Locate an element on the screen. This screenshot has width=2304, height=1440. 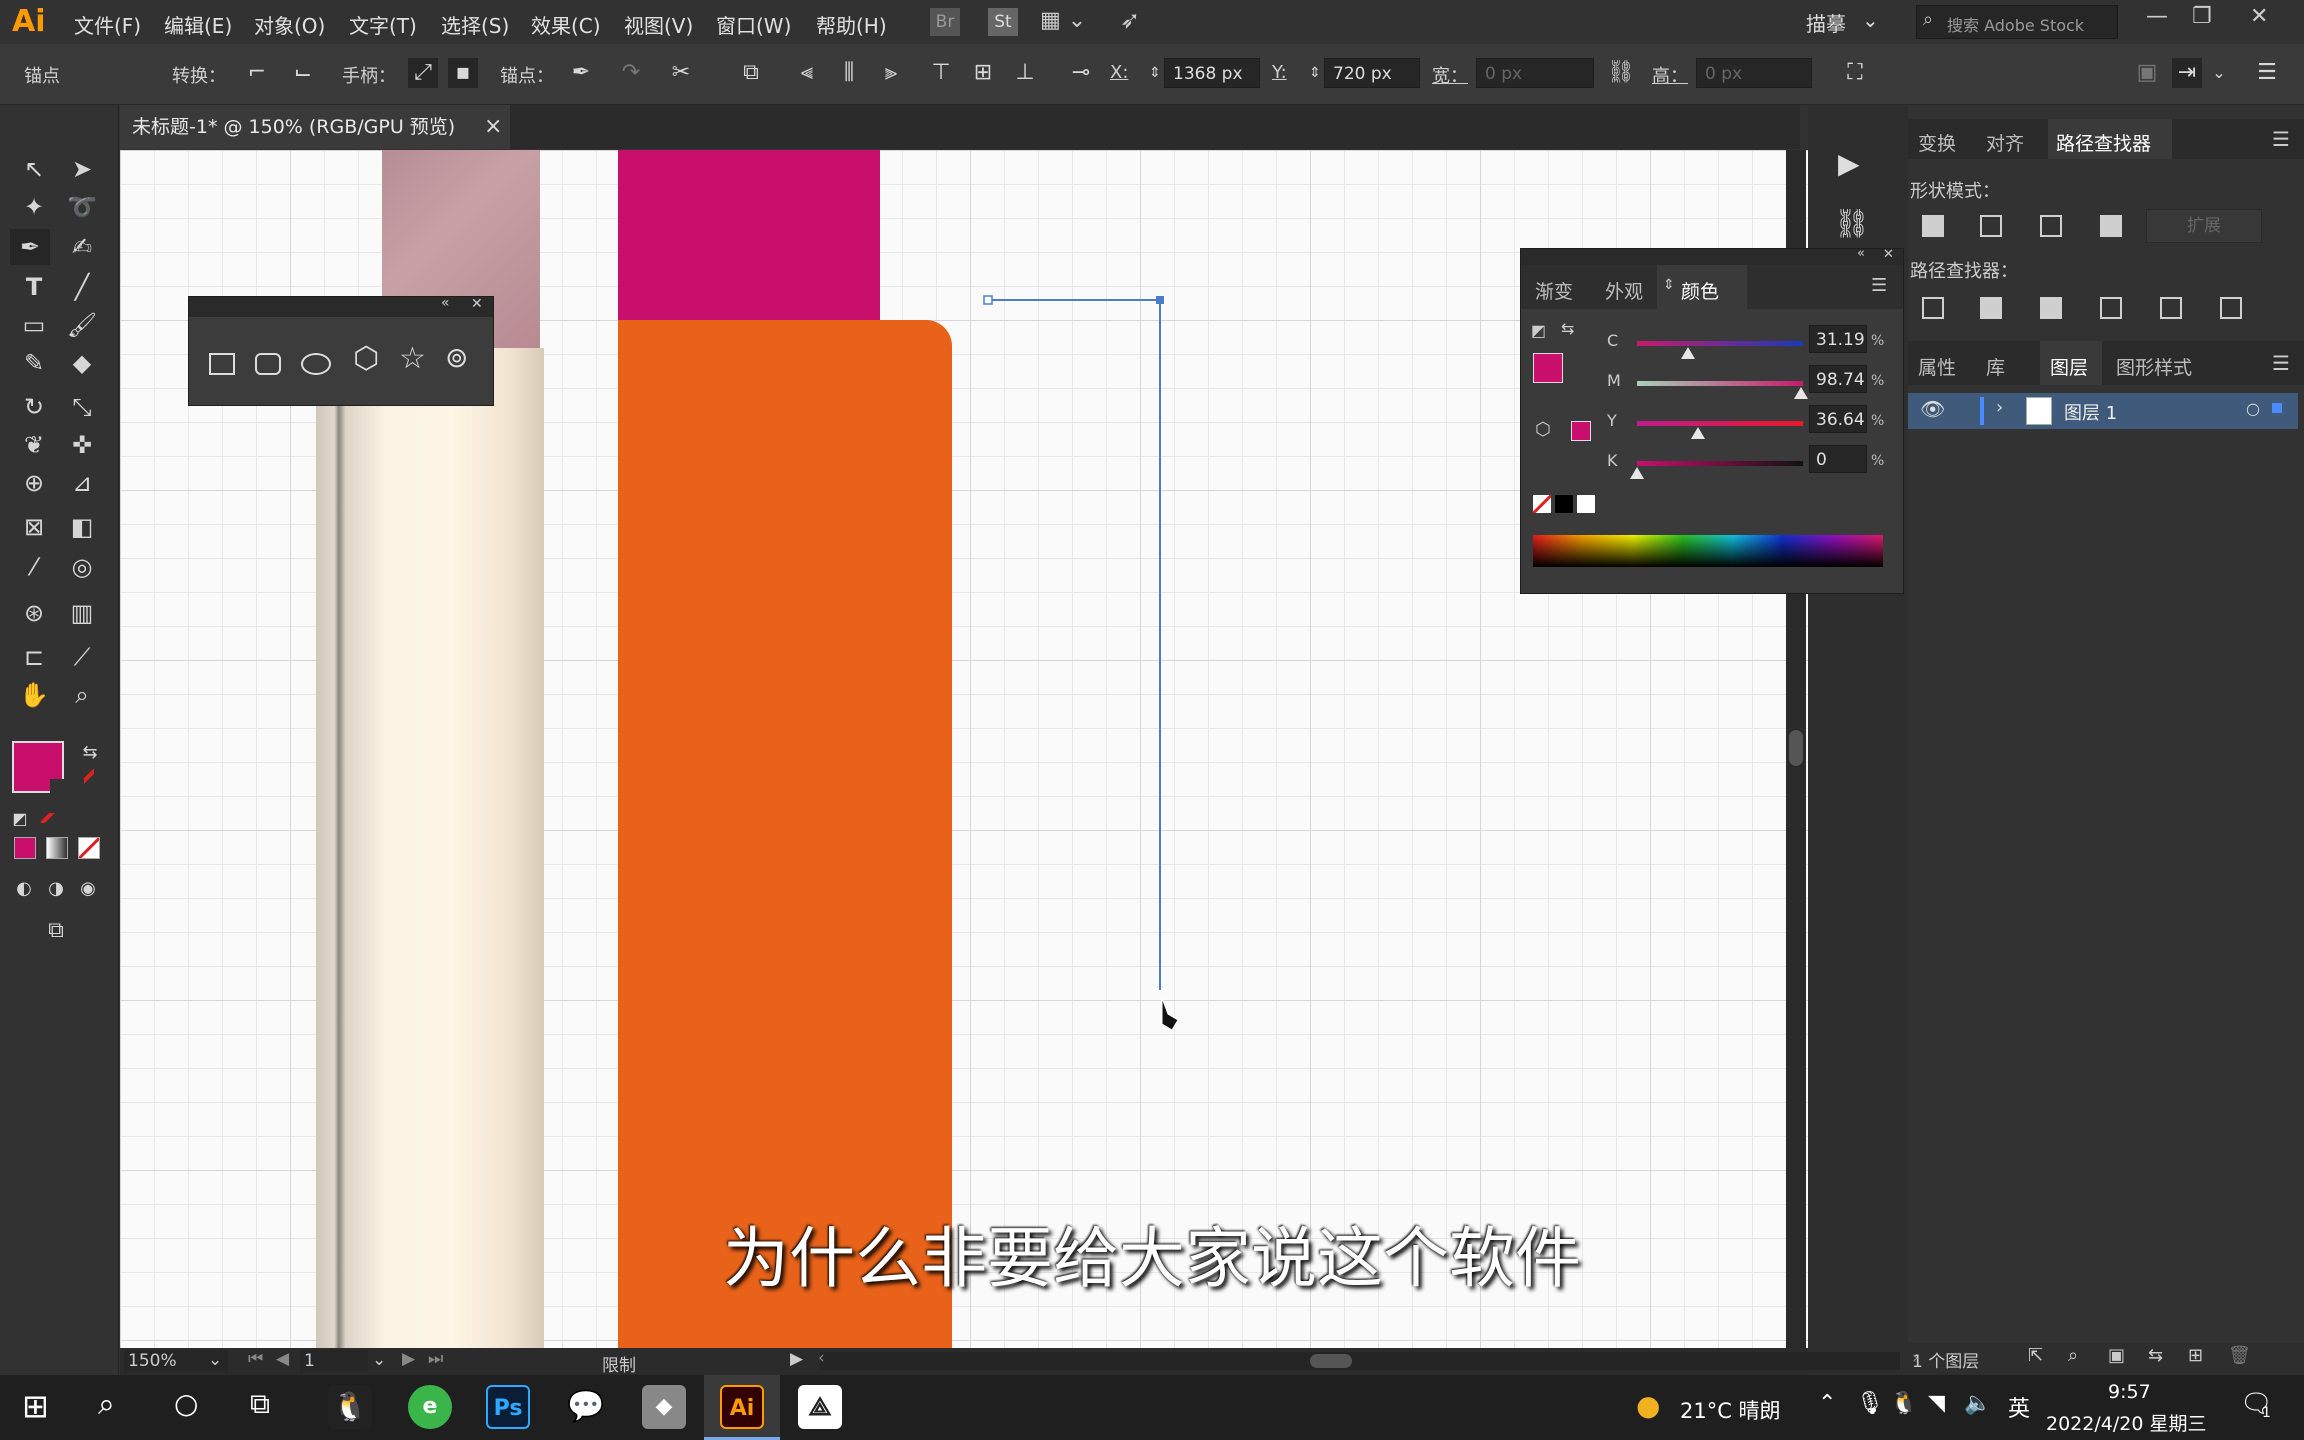
tab-color: 颜色 is located at coordinates (1700, 290).